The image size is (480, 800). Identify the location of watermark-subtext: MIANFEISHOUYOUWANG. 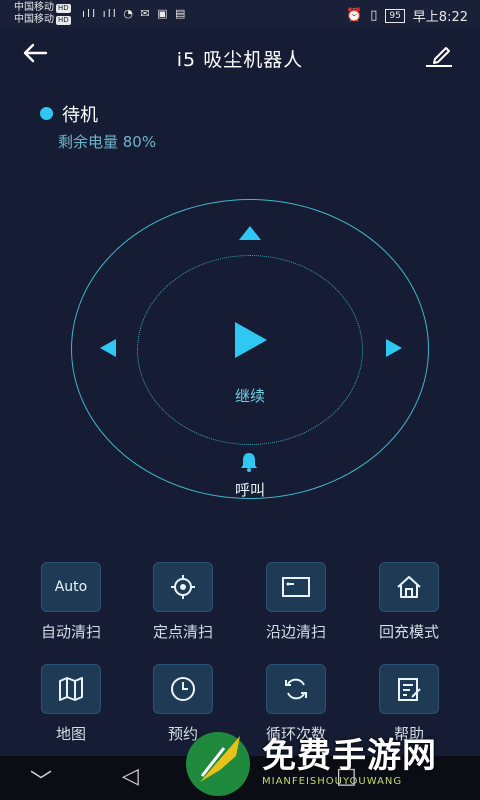
(332, 781).